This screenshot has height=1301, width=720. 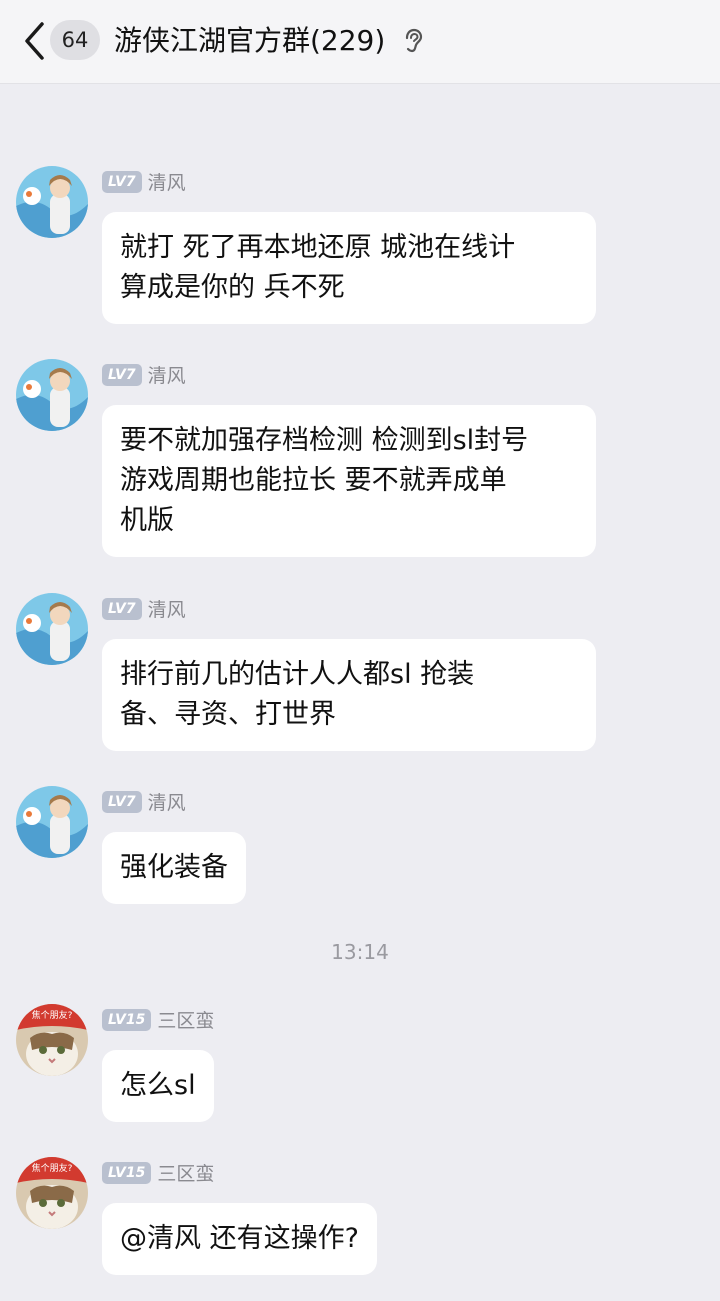 What do you see at coordinates (318, 247) in the screenshot?
I see `message-text-line: 就打 死了再本地还原 城池在线计` at bounding box center [318, 247].